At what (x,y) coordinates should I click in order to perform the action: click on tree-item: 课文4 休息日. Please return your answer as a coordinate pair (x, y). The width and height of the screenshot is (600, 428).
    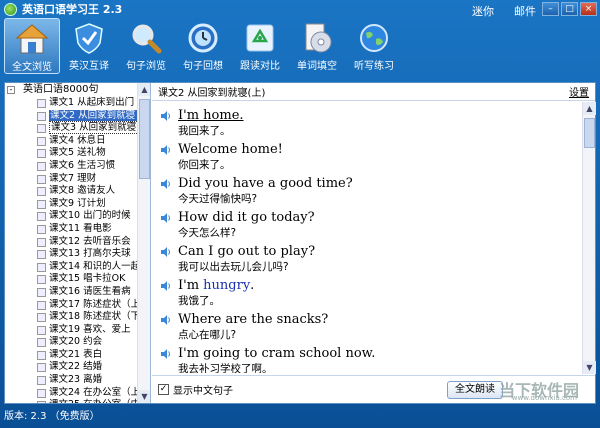
    Looking at the image, I should click on (77, 141).